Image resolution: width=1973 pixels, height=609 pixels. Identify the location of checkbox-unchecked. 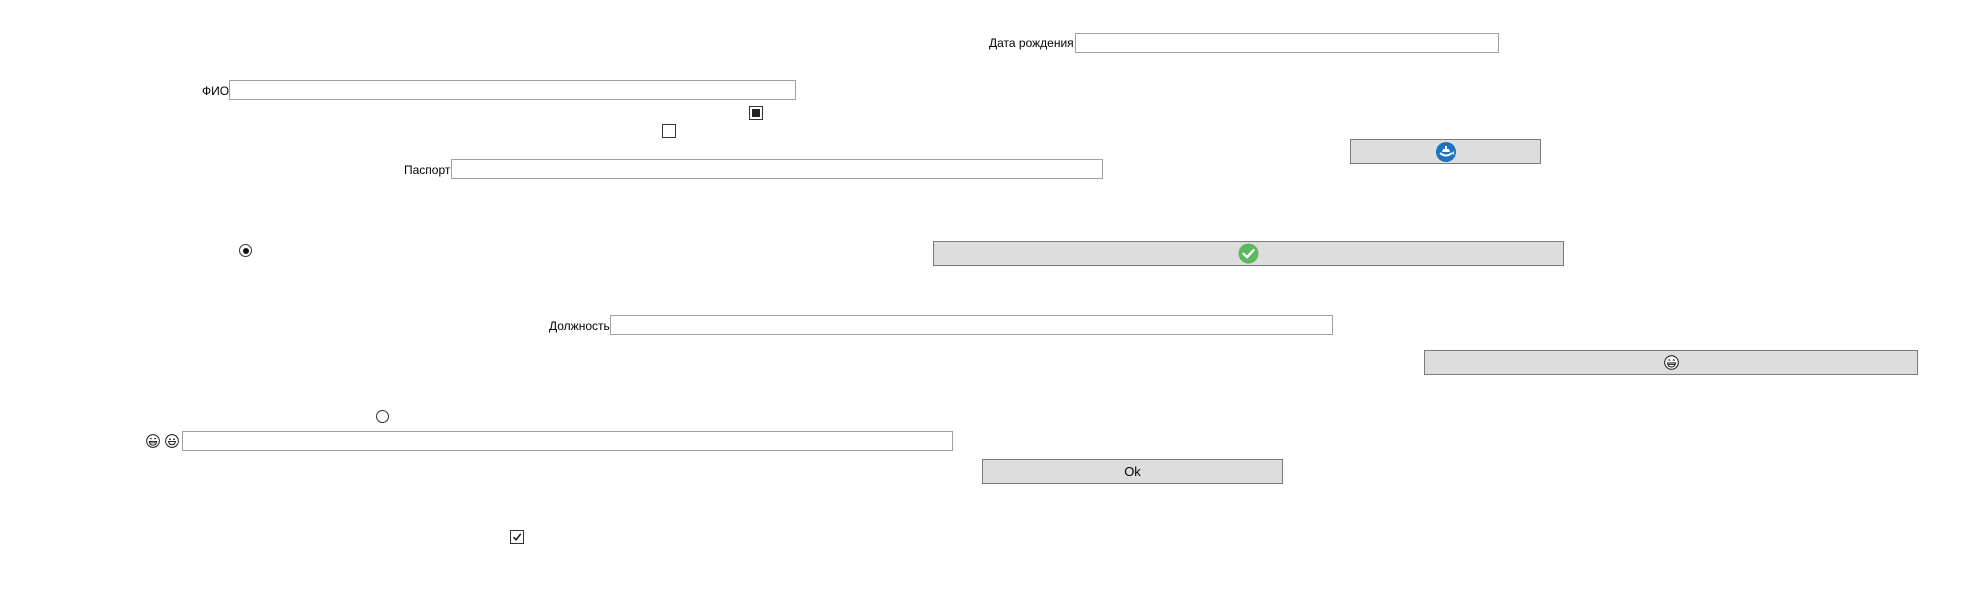
(669, 131).